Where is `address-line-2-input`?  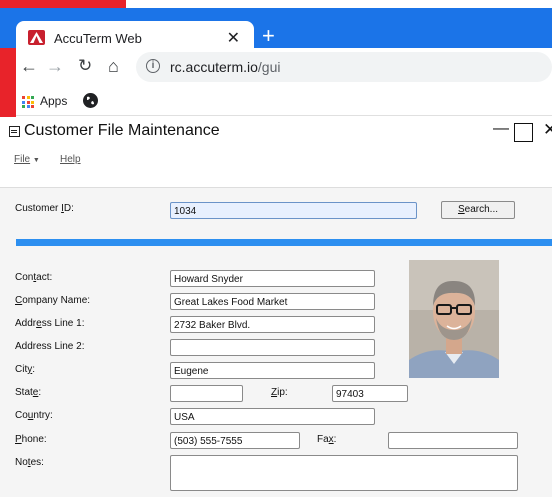 address-line-2-input is located at coordinates (272, 347).